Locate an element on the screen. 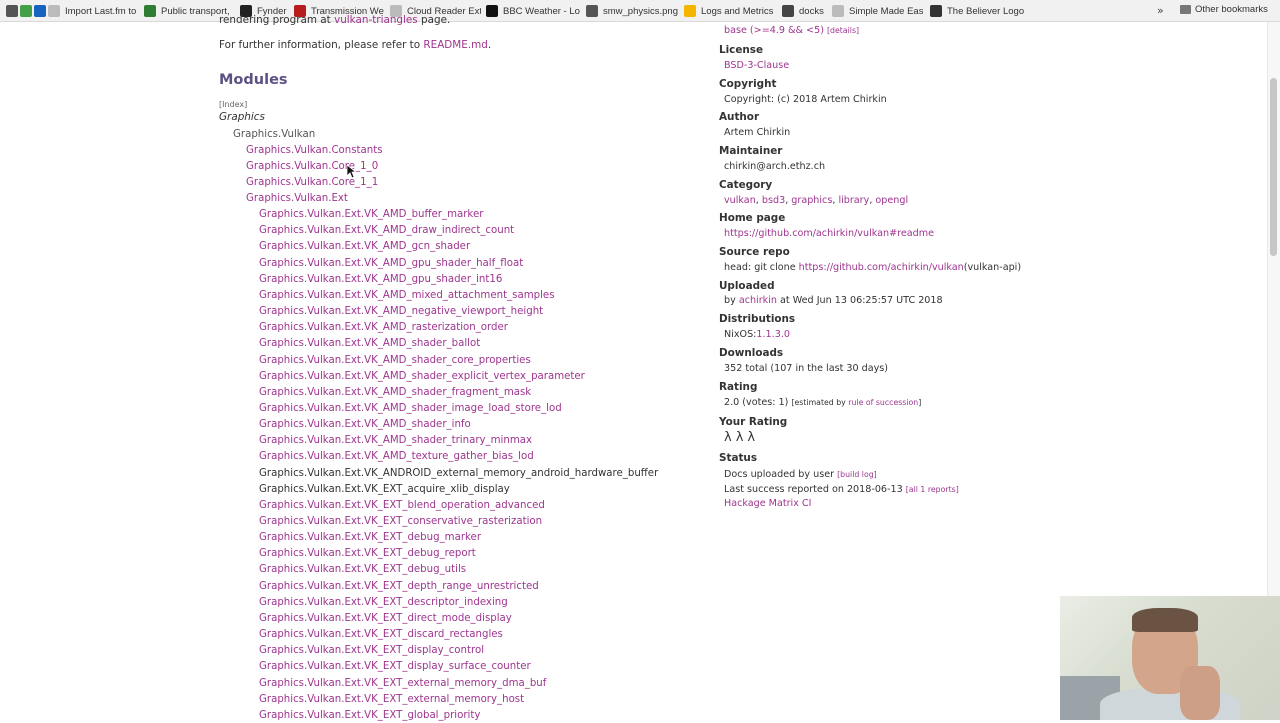 This screenshot has width=1280, height=723. distributions-heading: Distributions is located at coordinates (757, 319).